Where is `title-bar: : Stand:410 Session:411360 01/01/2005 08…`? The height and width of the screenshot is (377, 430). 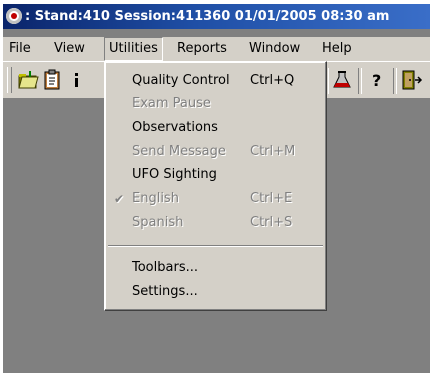
title-bar: : Stand:410 Session:411360 01/01/2005 08… is located at coordinates (216, 16).